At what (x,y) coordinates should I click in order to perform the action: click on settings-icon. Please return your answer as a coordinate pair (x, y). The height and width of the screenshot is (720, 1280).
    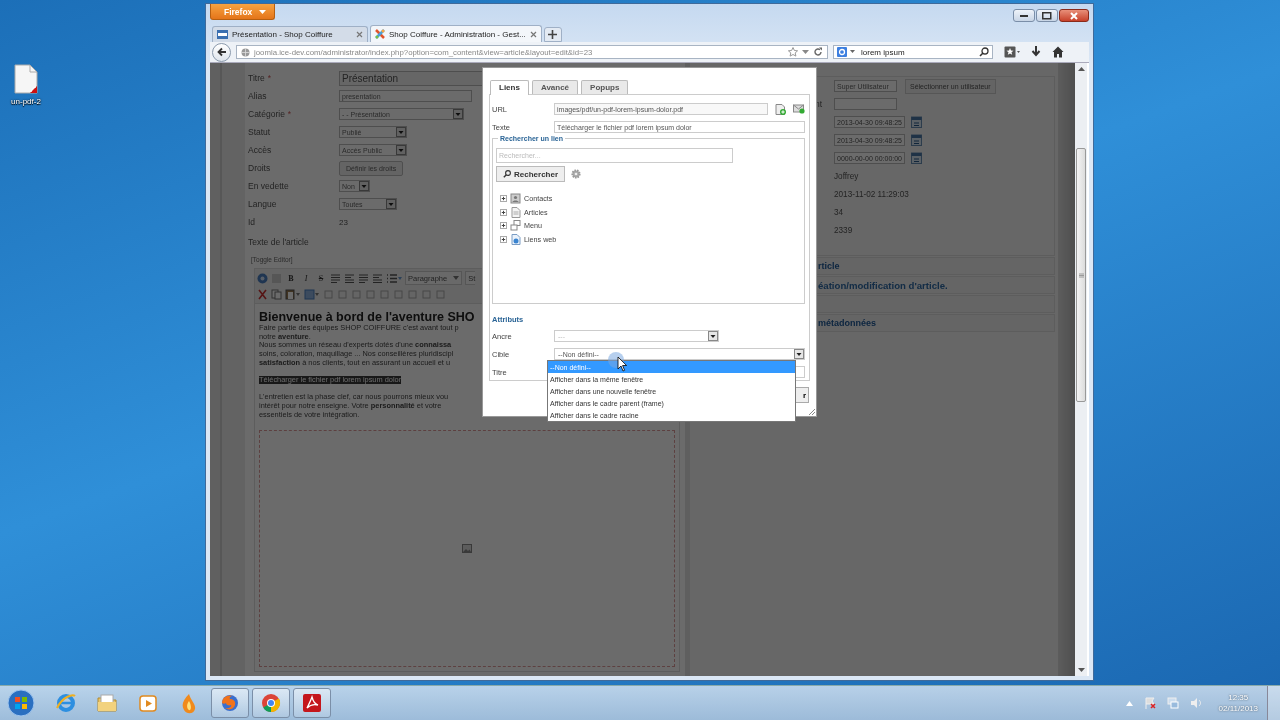
    Looking at the image, I should click on (576, 174).